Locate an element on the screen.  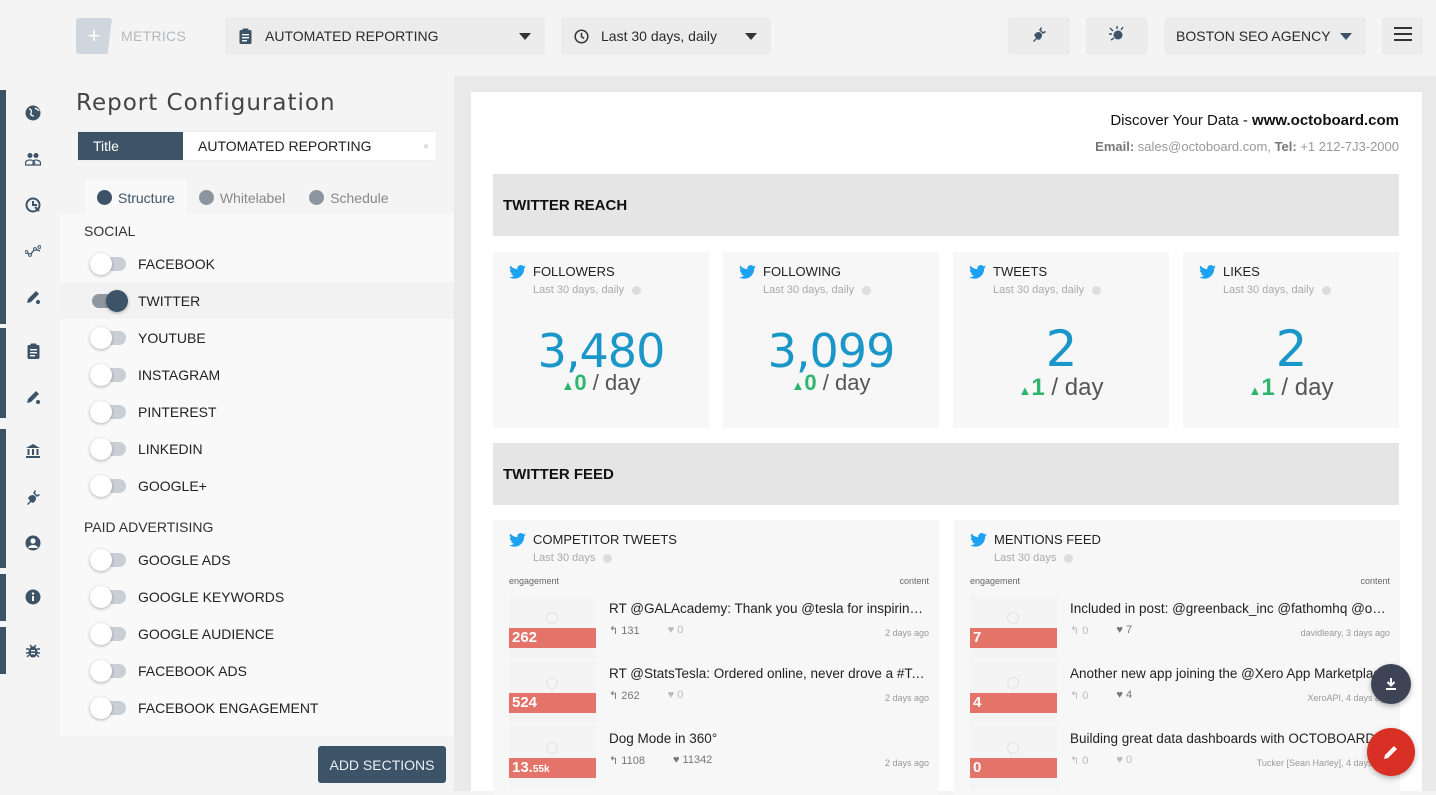
kpi-period-label: Last 30 days, daily is located at coordinates (1269, 290).